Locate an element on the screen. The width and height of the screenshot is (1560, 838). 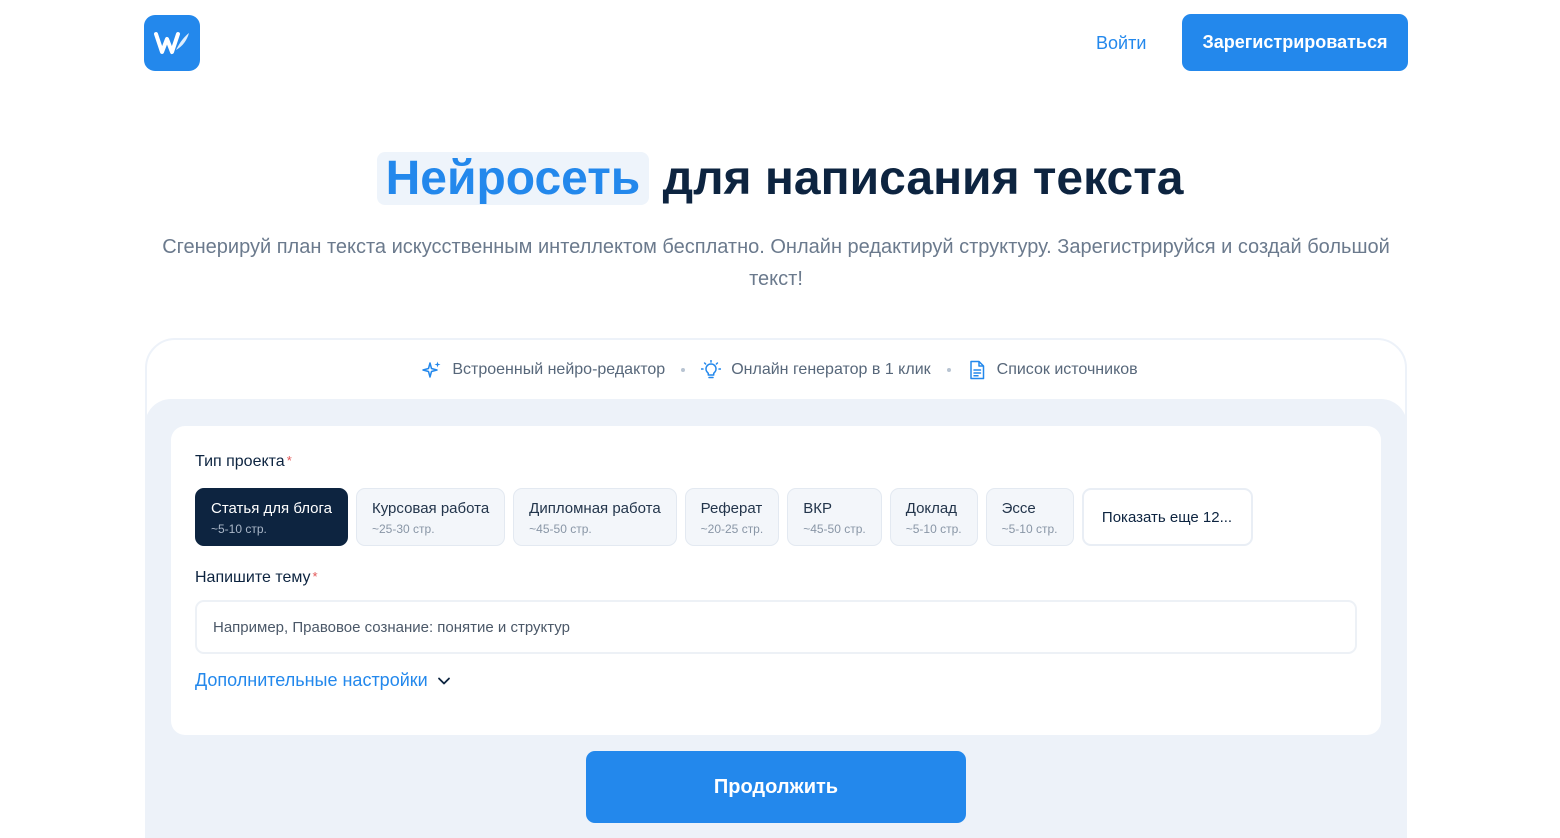
type-name: Реферат is located at coordinates (731, 508).